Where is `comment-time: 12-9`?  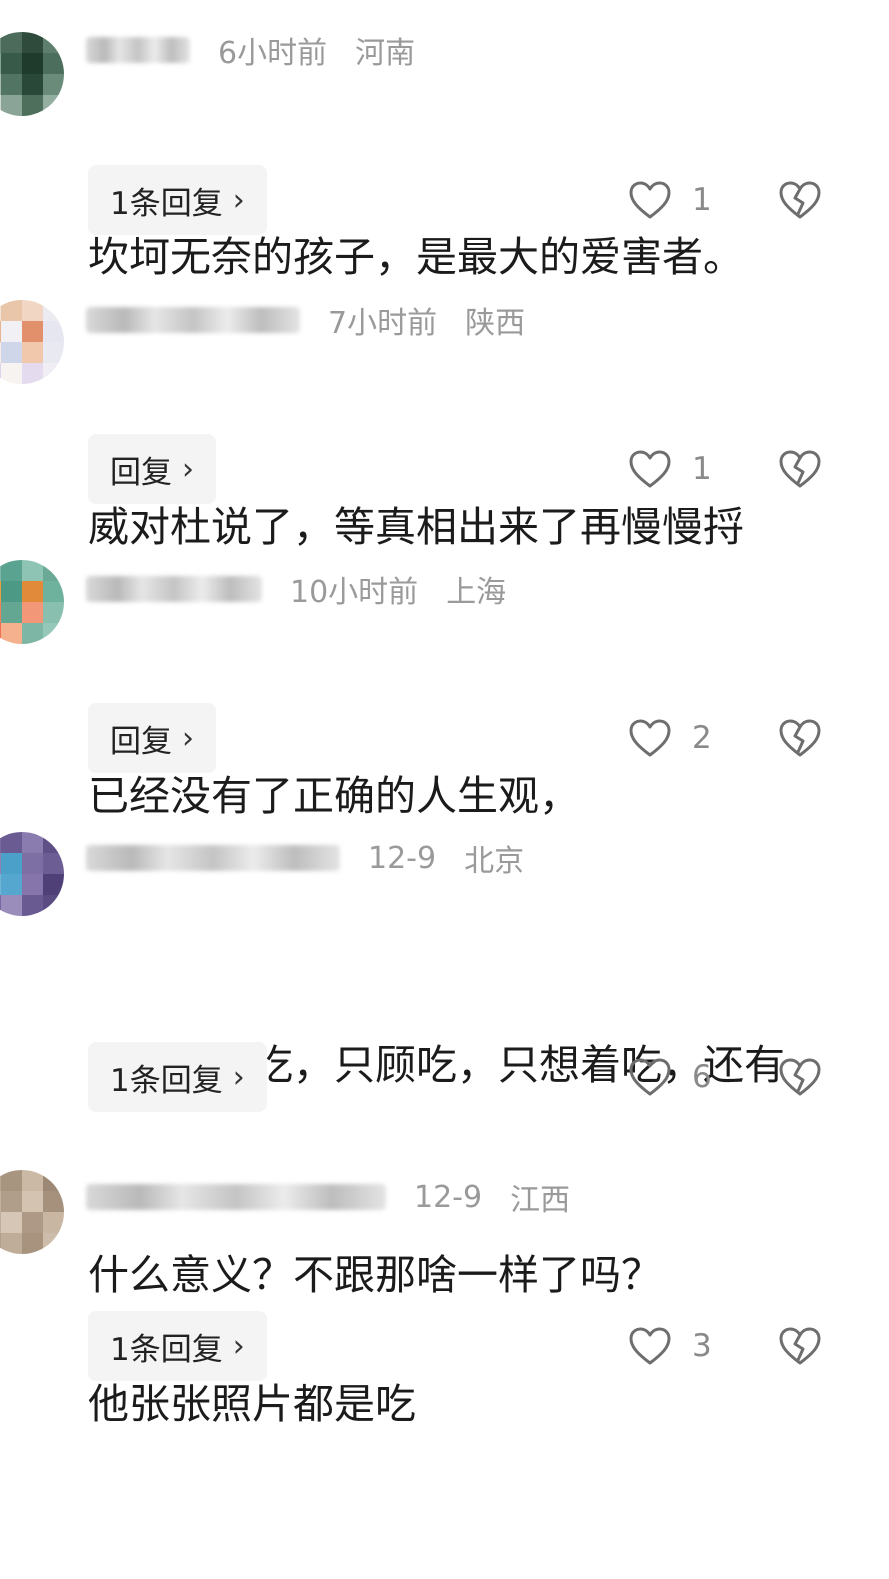 comment-time: 12-9 is located at coordinates (448, 1197).